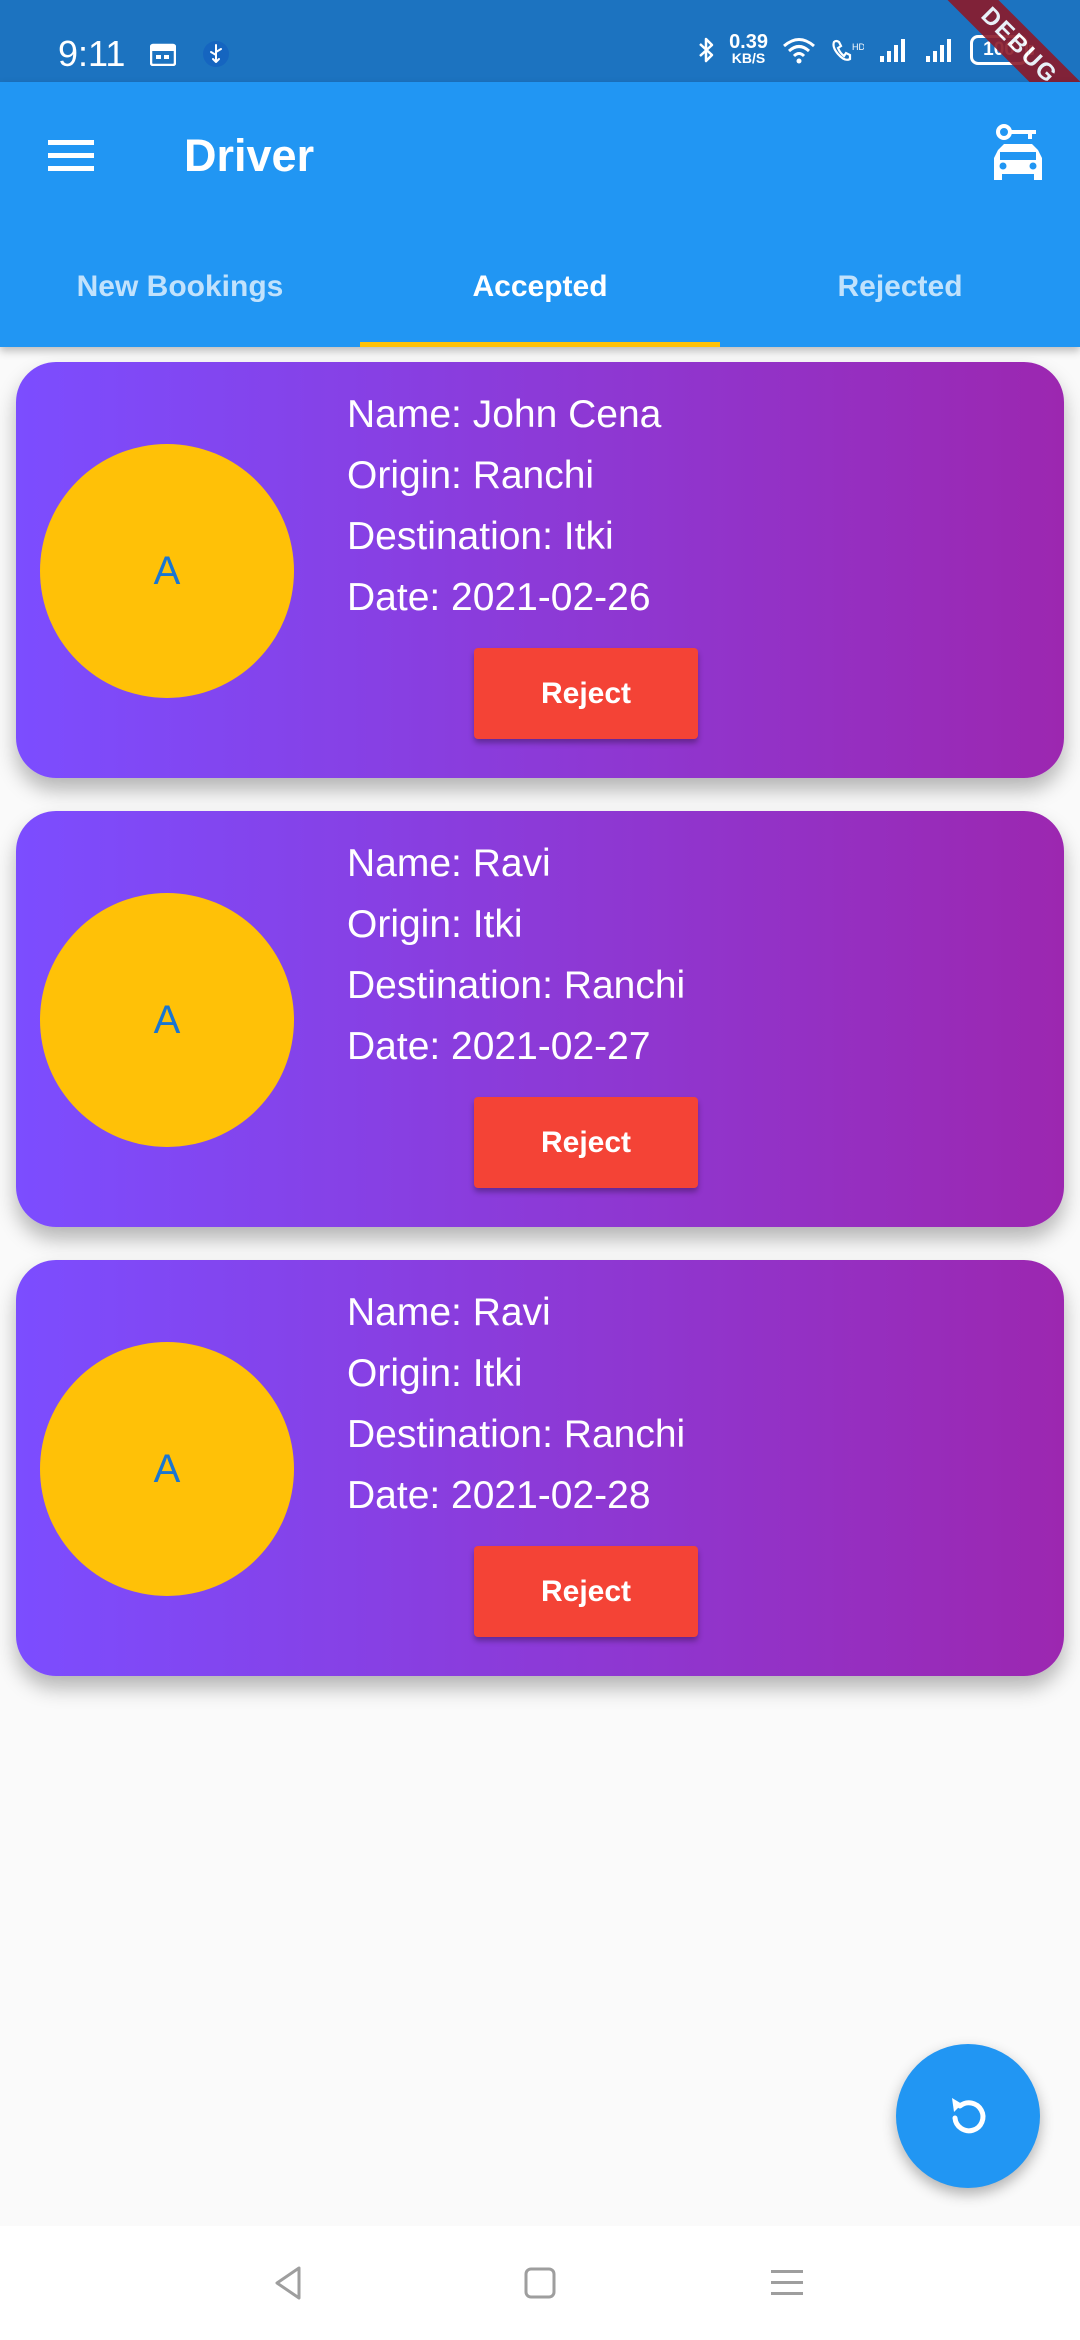 The image size is (1080, 2340). I want to click on booking-date: Date: 2021-02-28, so click(499, 1495).